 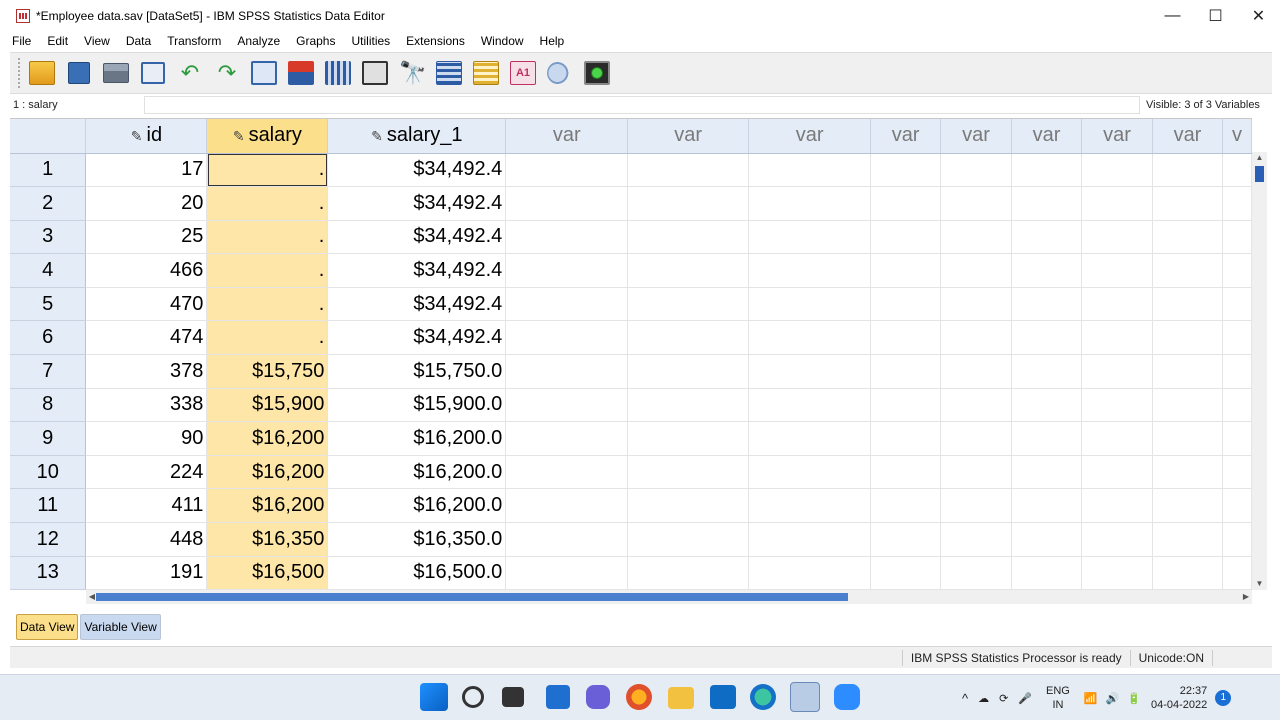 I want to click on row-number: 9, so click(x=48, y=438).